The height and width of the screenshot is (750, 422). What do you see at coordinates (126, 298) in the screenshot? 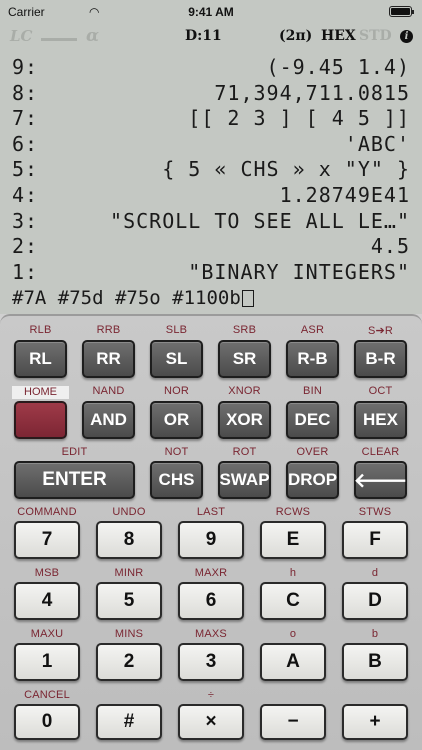
I see `command-line-text: #7A #75d #75o #1100b` at bounding box center [126, 298].